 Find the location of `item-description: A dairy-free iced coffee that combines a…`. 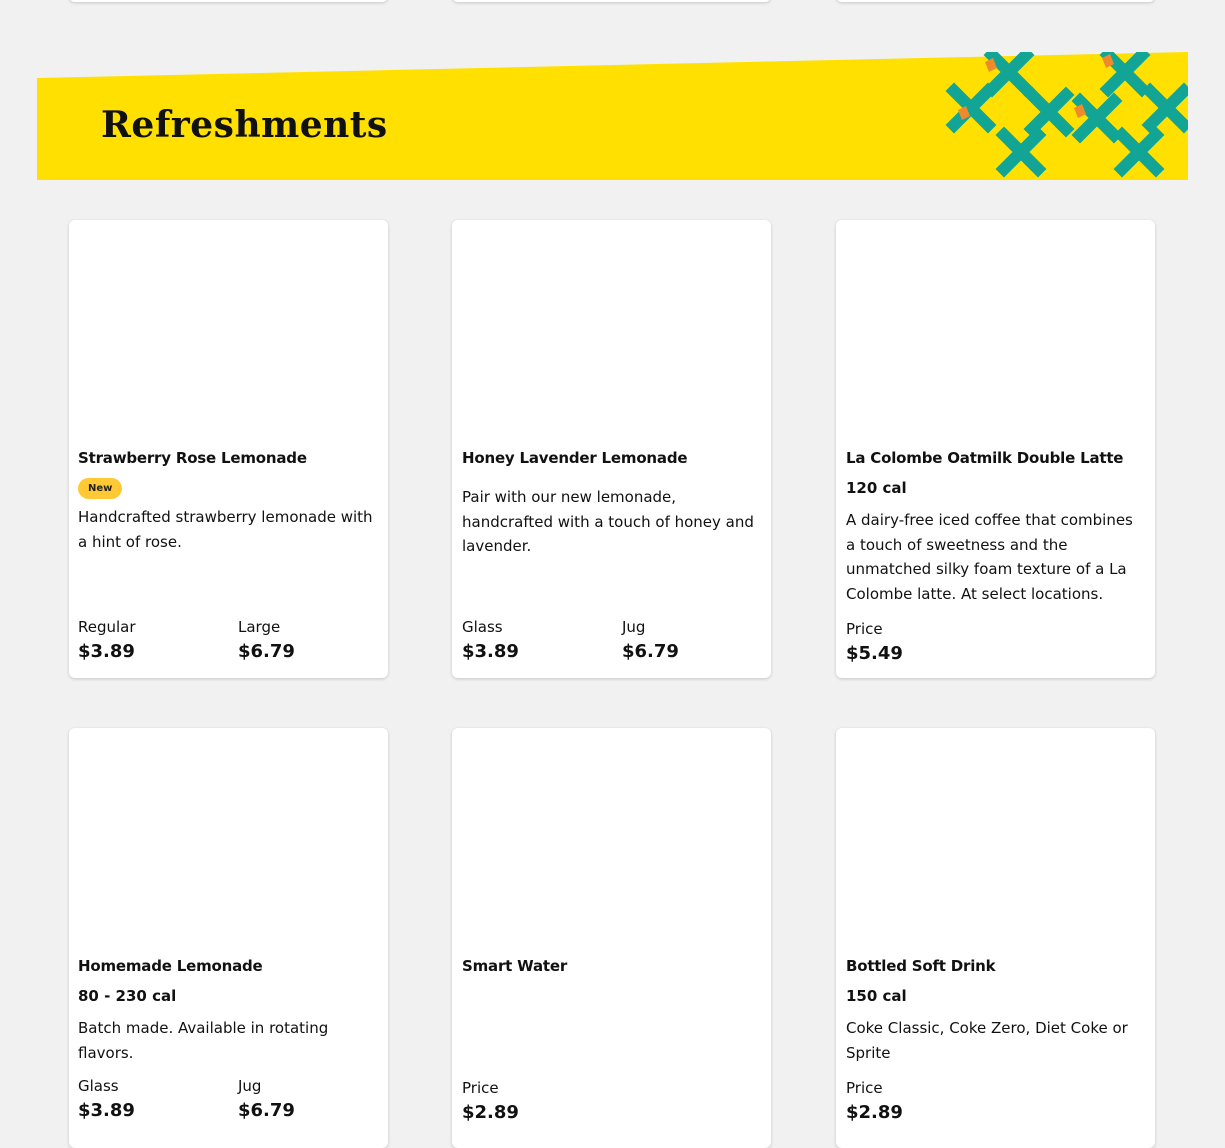

item-description: A dairy-free iced coffee that combines a… is located at coordinates (989, 557).